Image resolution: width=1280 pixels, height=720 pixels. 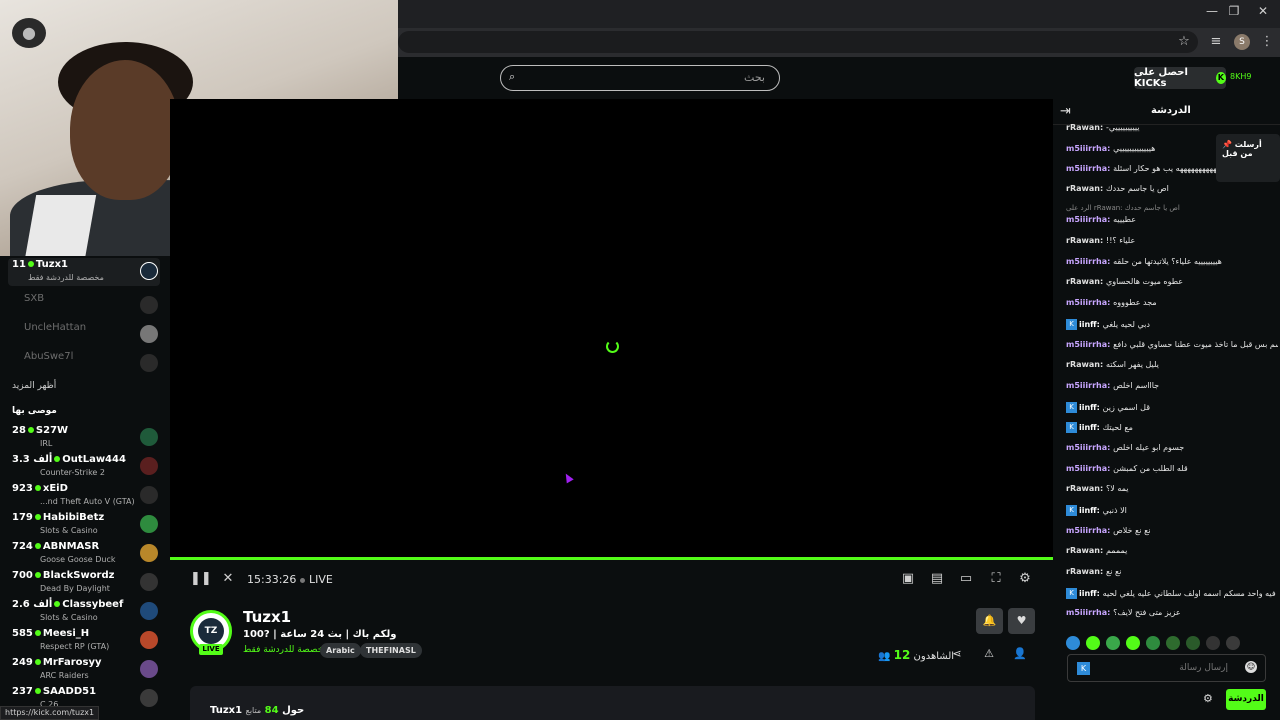 What do you see at coordinates (84, 335) in the screenshot?
I see `sidebar-item-offline: UncleHattan` at bounding box center [84, 335].